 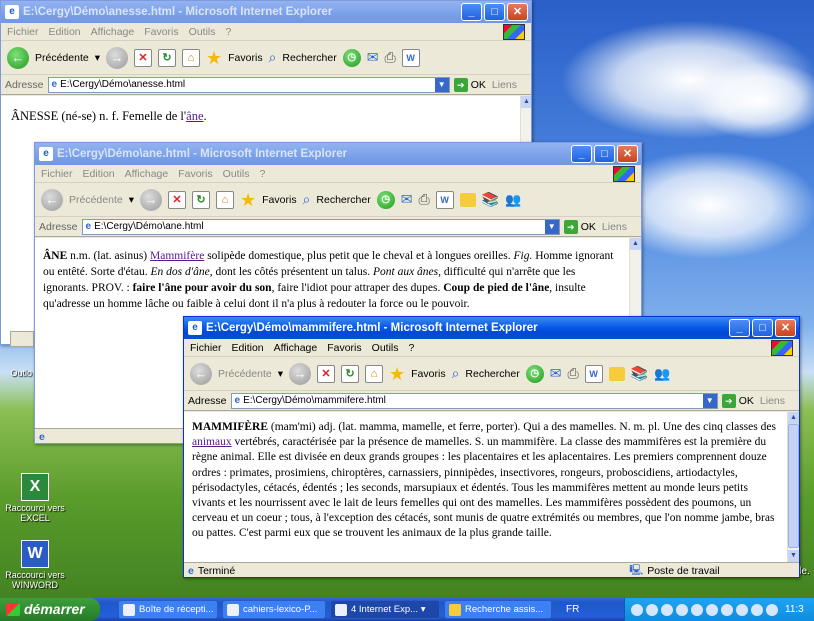 What do you see at coordinates (794, 609) in the screenshot?
I see `clock: 11:3` at bounding box center [794, 609].